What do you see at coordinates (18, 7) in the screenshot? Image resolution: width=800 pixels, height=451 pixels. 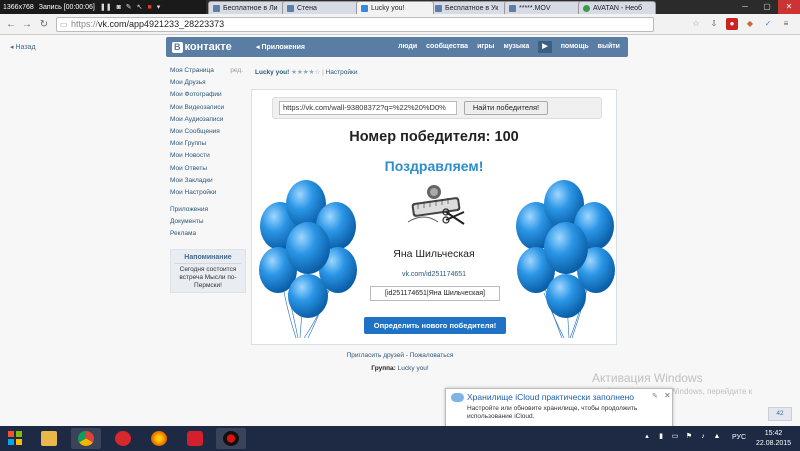 I see `recorder-resolution: 1366x768` at bounding box center [18, 7].